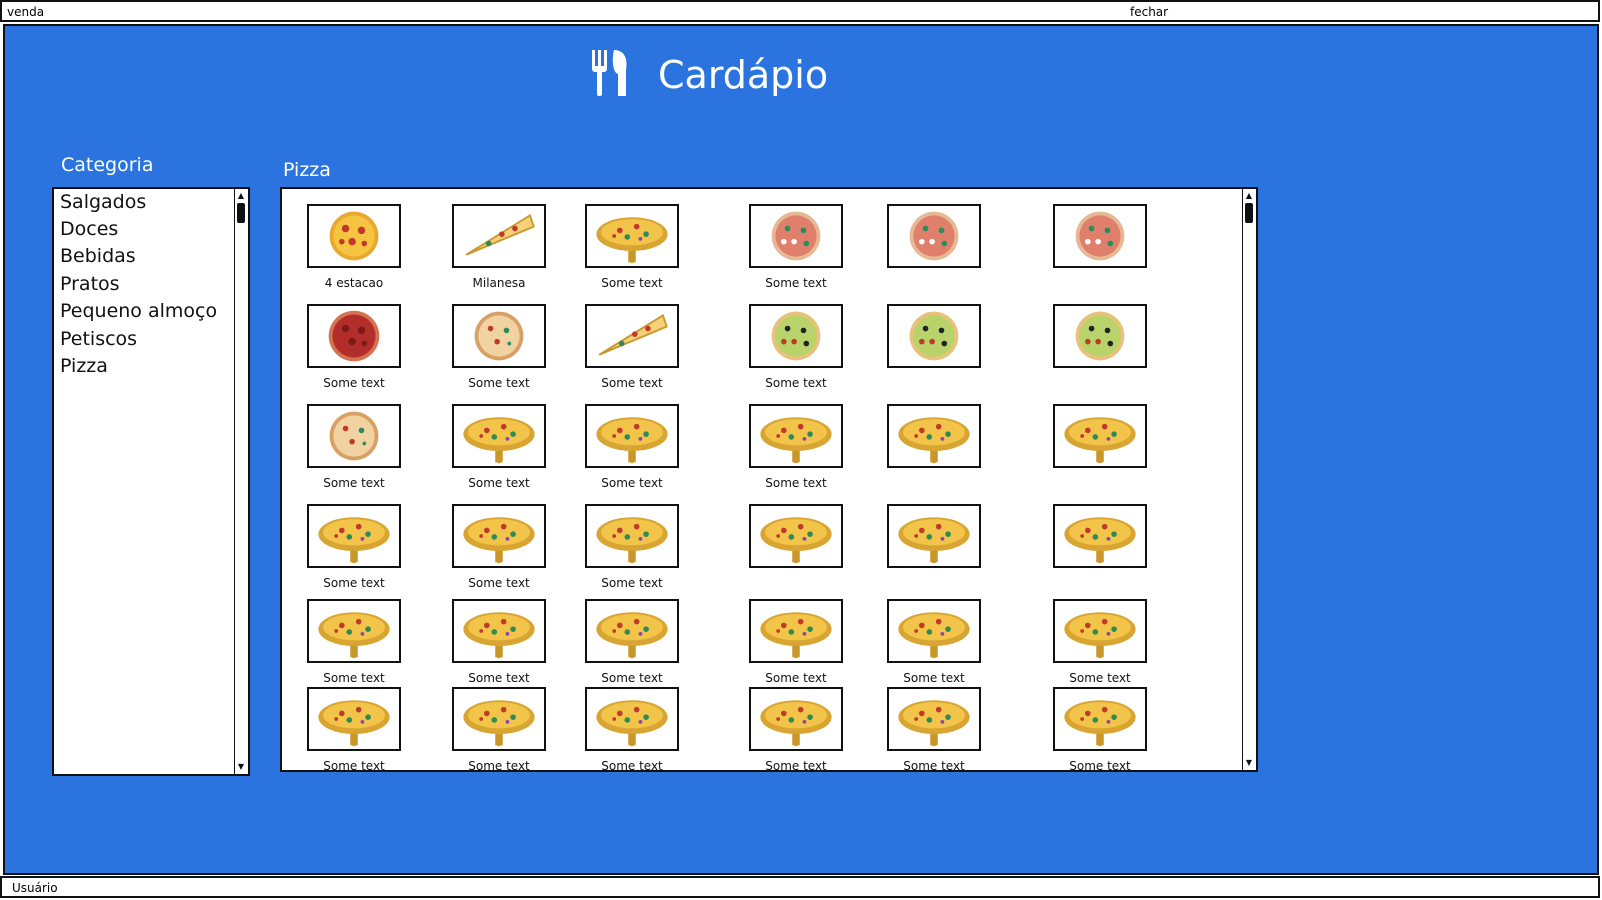  Describe the element at coordinates (25, 12) in the screenshot. I see `venda-label: venda` at that location.